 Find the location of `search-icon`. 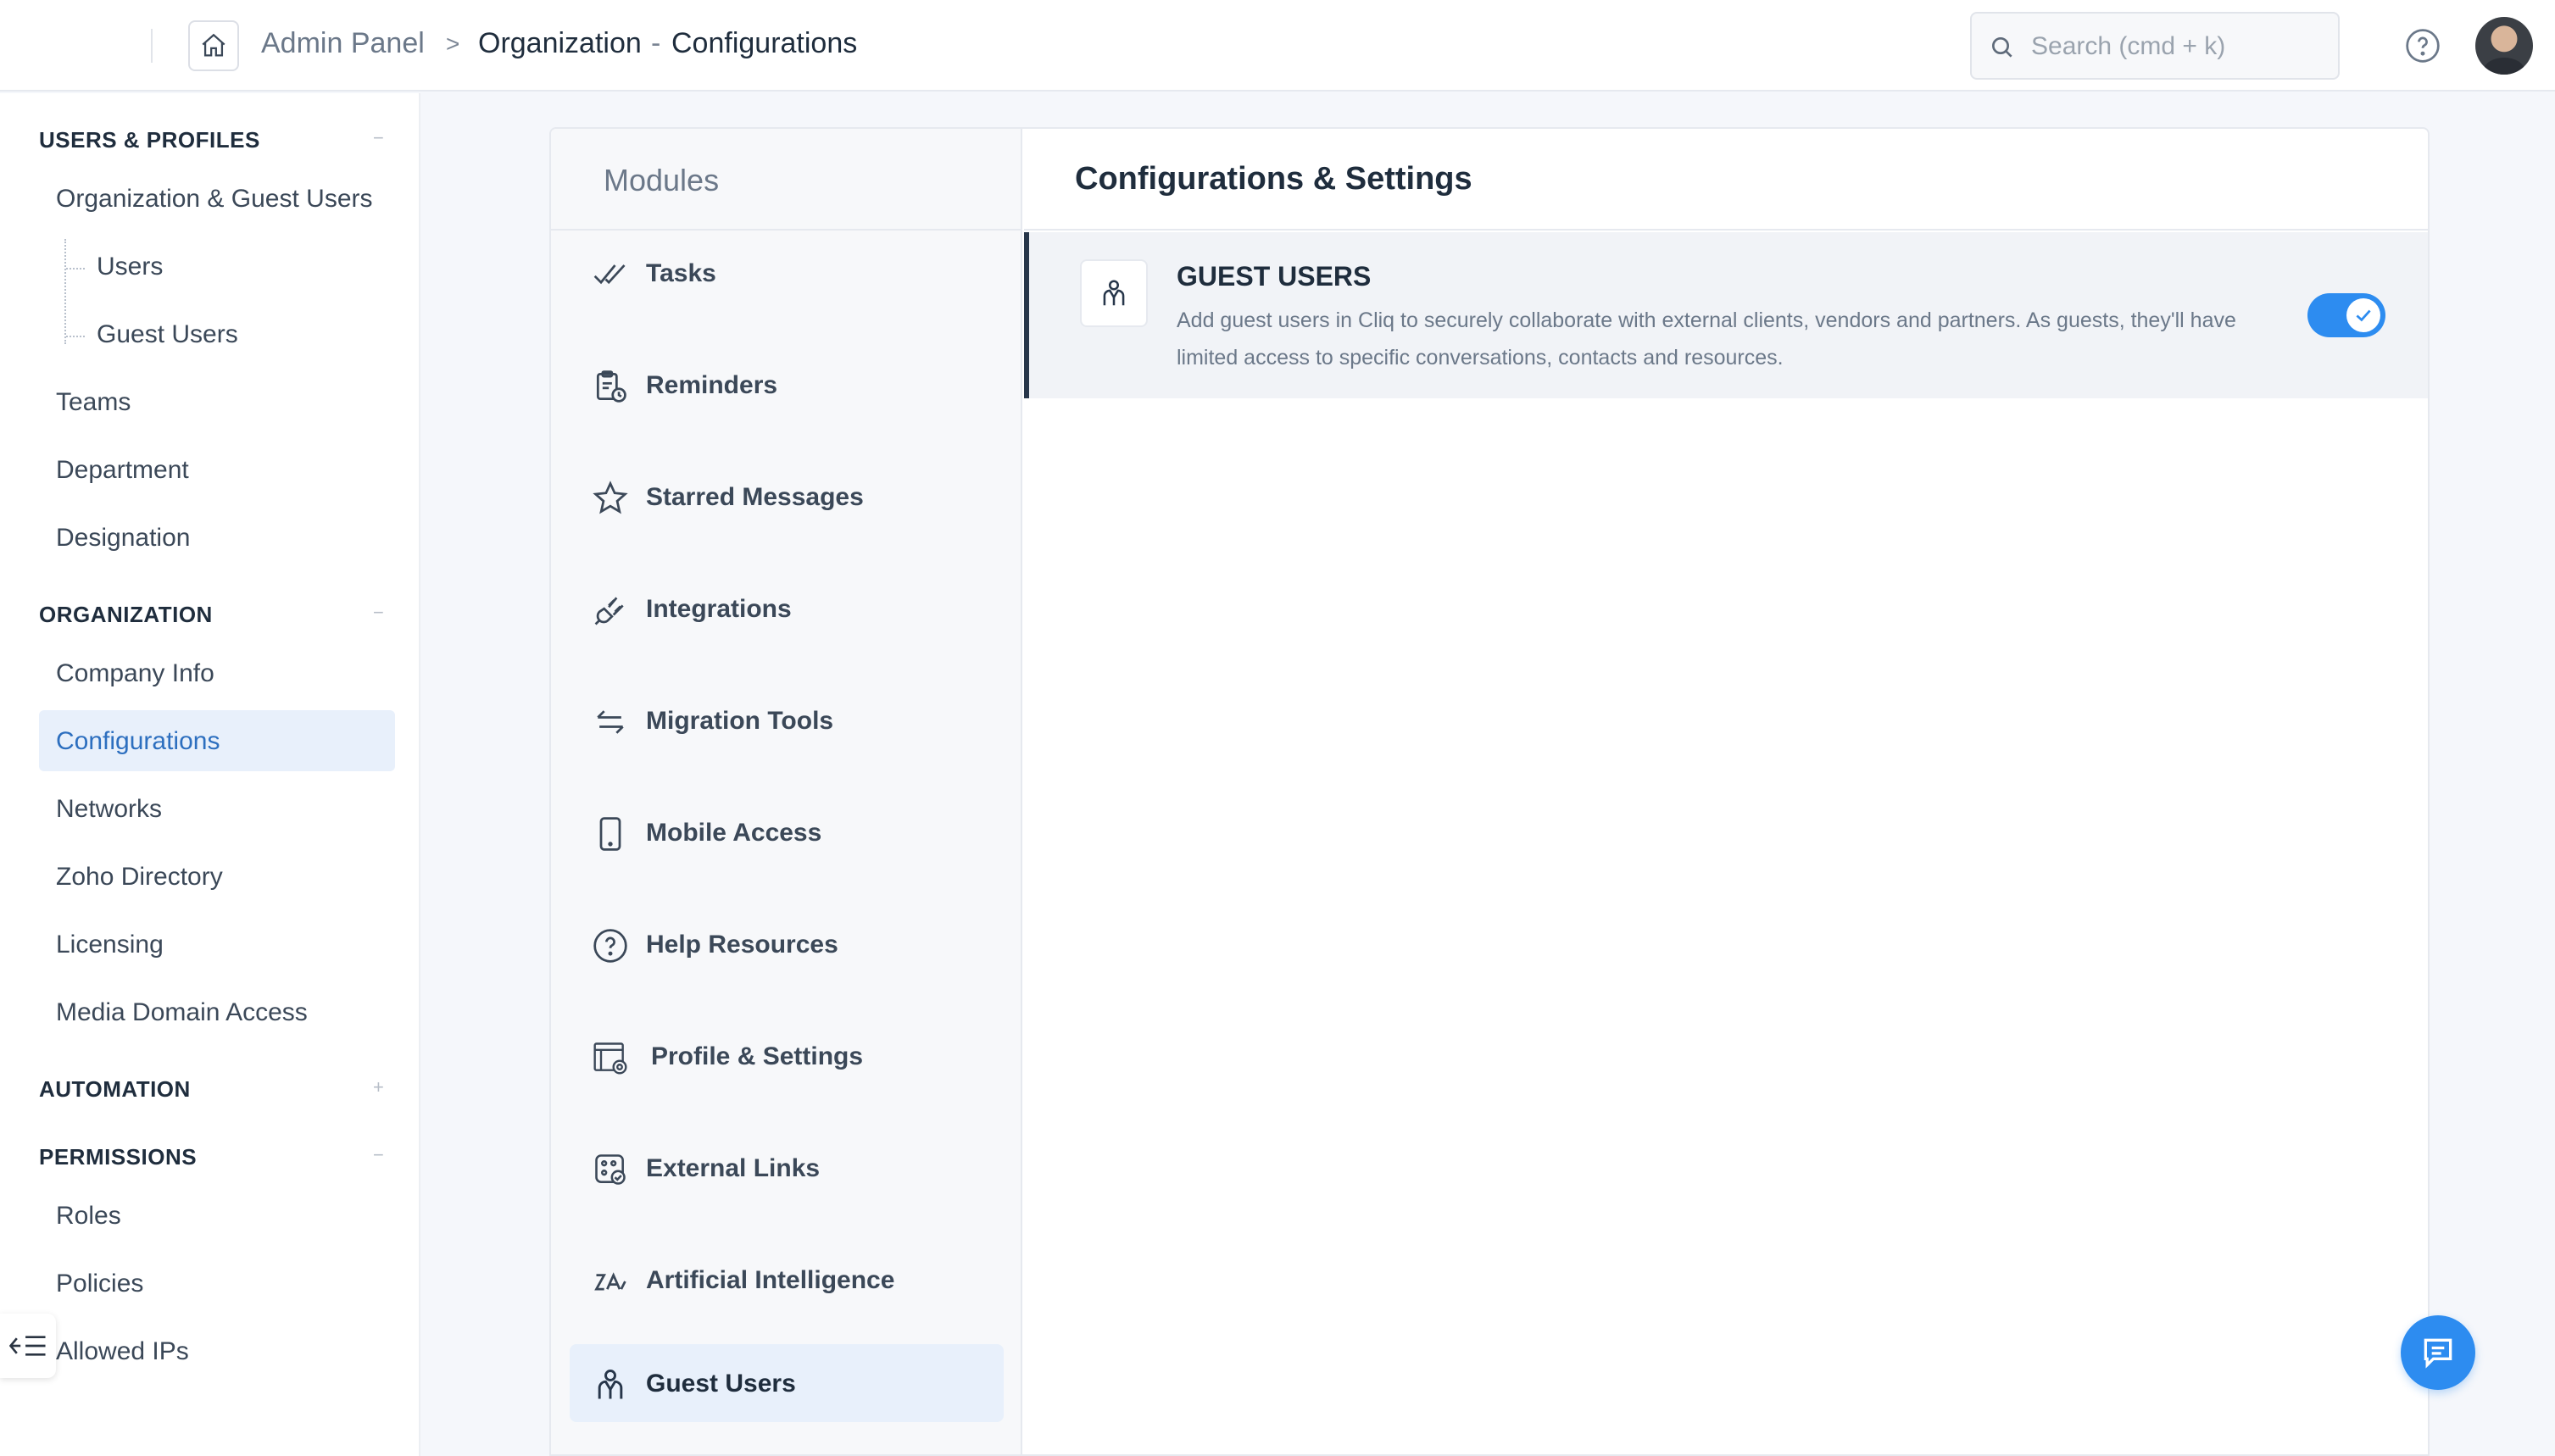

search-icon is located at coordinates (2002, 47).